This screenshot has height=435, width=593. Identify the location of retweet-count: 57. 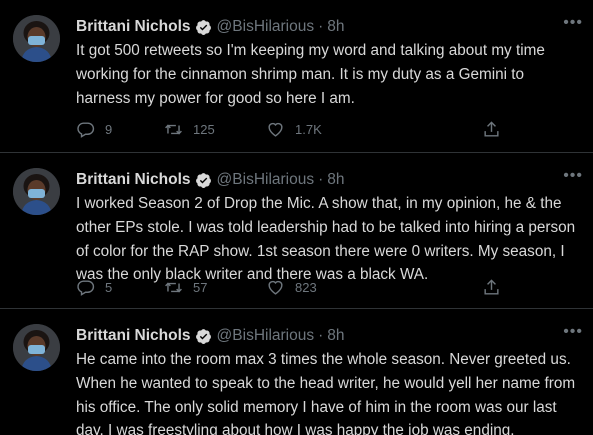
(200, 287).